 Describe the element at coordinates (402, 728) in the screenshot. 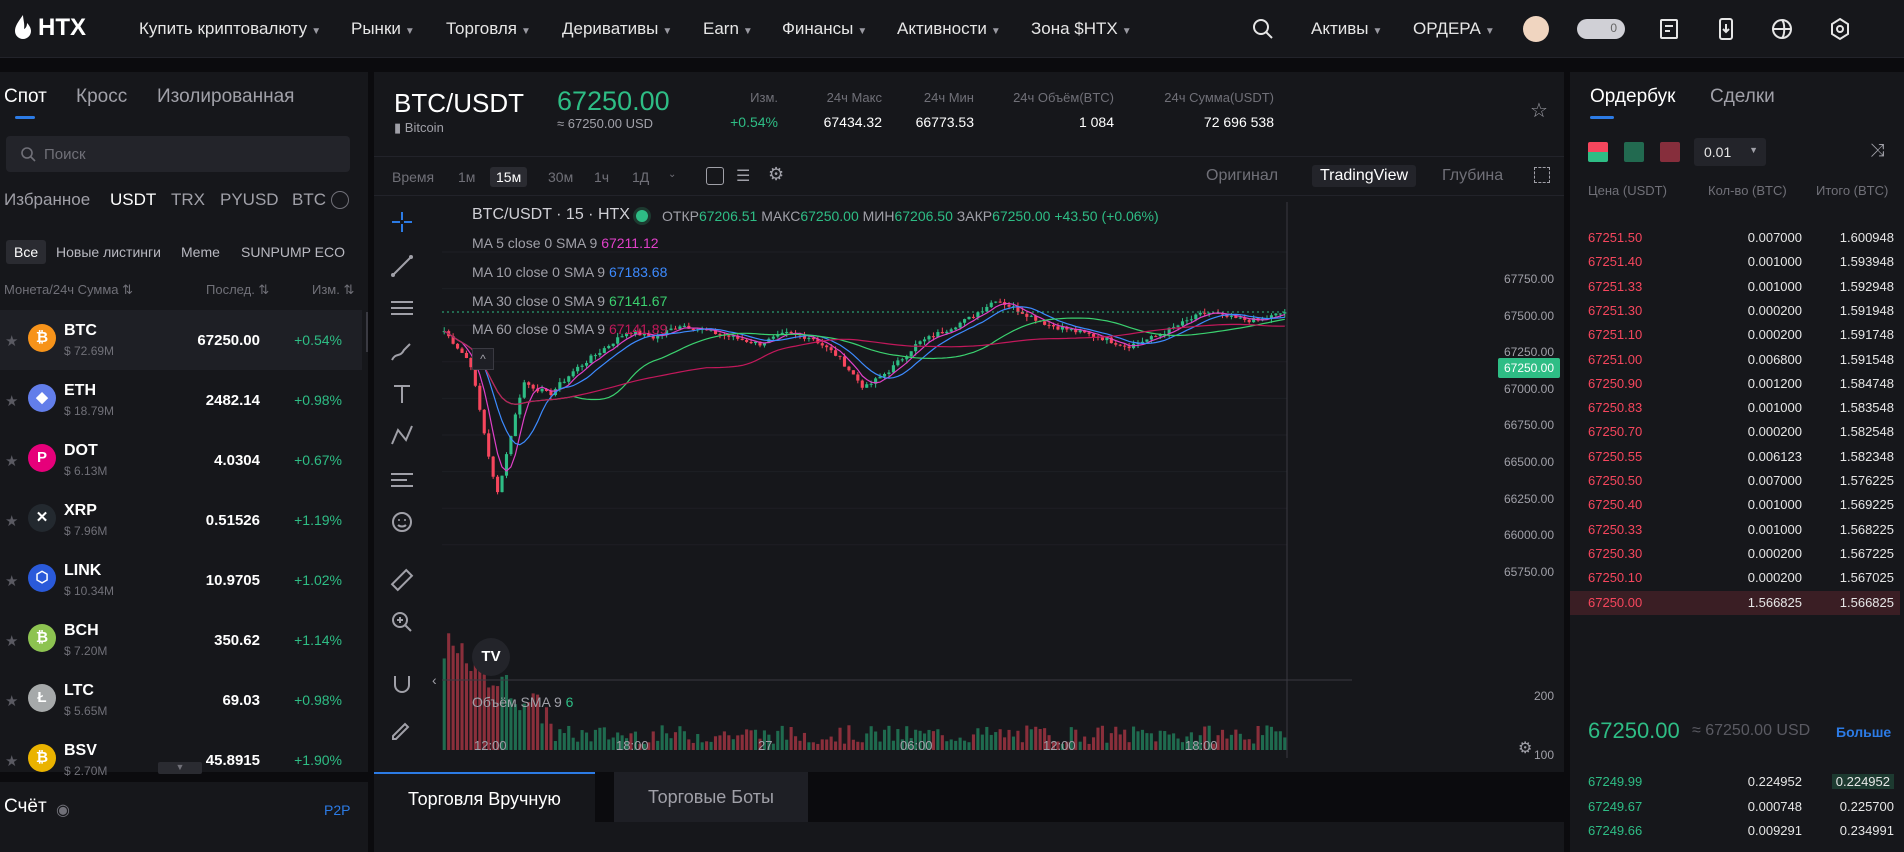

I see `lock-draw-icon` at that location.